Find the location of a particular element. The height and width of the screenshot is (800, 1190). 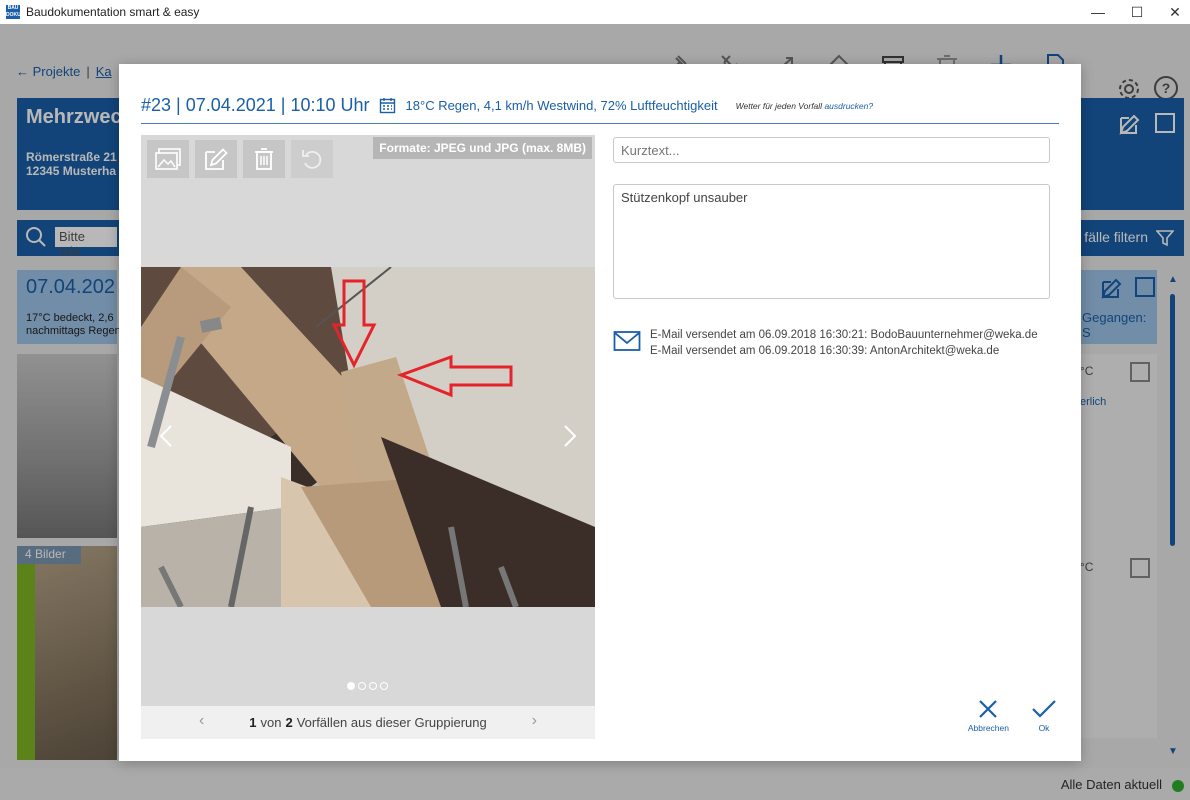

pager-suffix: Vorfällen aus dieser Gruppierung is located at coordinates (391, 722).